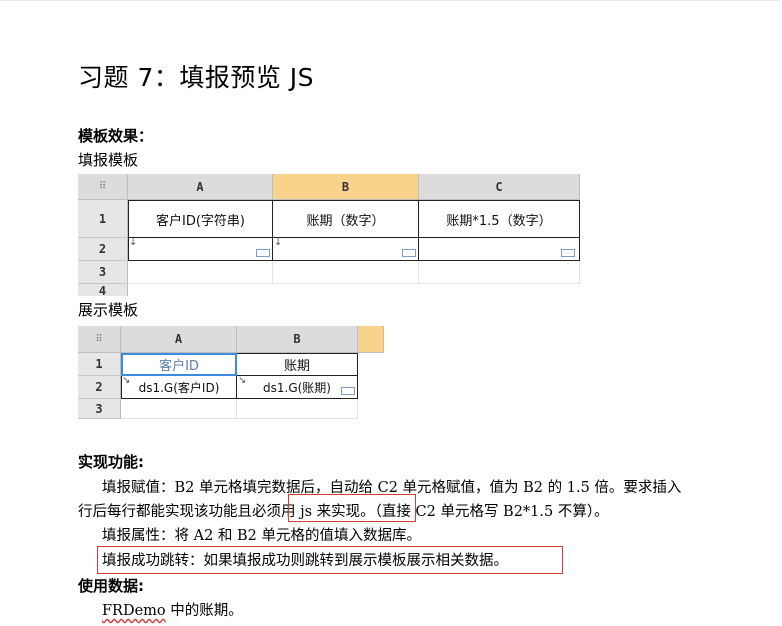 This screenshot has width=782, height=626. What do you see at coordinates (297, 364) in the screenshot?
I see `cell-b1: 账期` at bounding box center [297, 364].